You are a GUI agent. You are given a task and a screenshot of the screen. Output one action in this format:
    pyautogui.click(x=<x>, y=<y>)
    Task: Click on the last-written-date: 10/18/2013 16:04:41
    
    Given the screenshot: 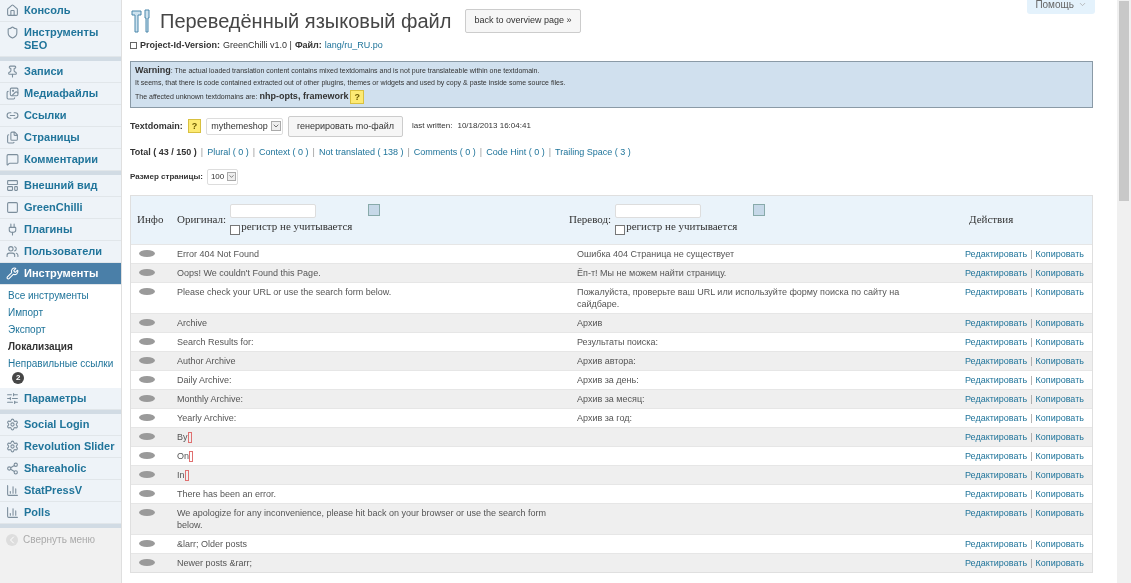 What is the action you would take?
    pyautogui.click(x=494, y=126)
    